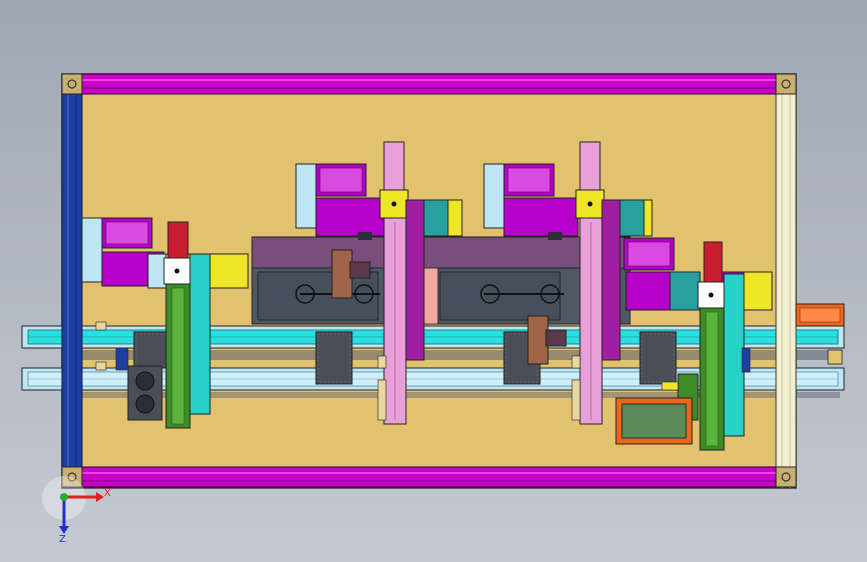  I want to click on frame-right-beam, so click(786, 281).